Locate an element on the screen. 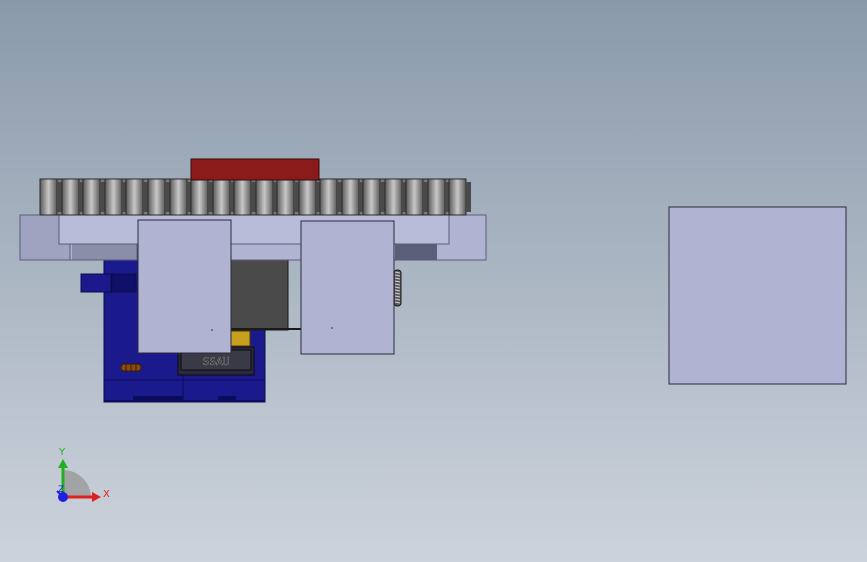  triad-y-label: Y is located at coordinates (62, 452).